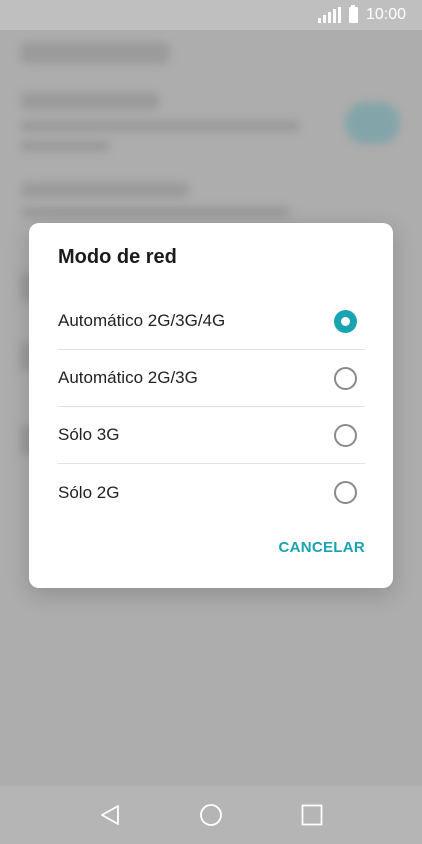  Describe the element at coordinates (211, 15) in the screenshot. I see `status-bar: 10:00` at that location.